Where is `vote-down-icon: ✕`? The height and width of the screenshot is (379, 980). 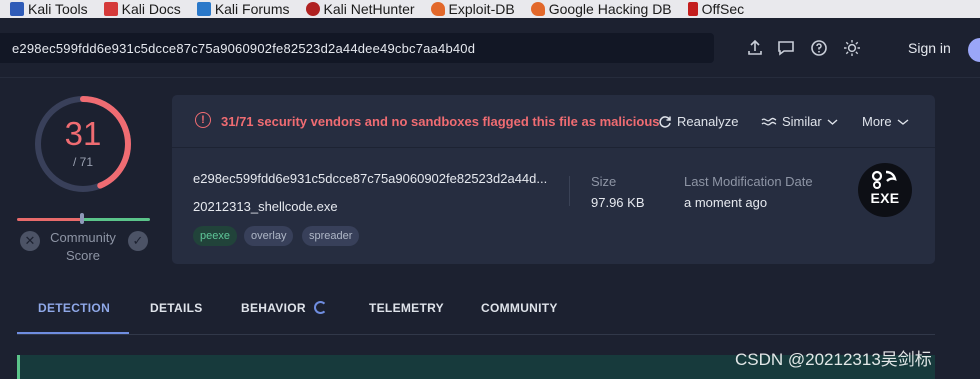 vote-down-icon: ✕ is located at coordinates (30, 241).